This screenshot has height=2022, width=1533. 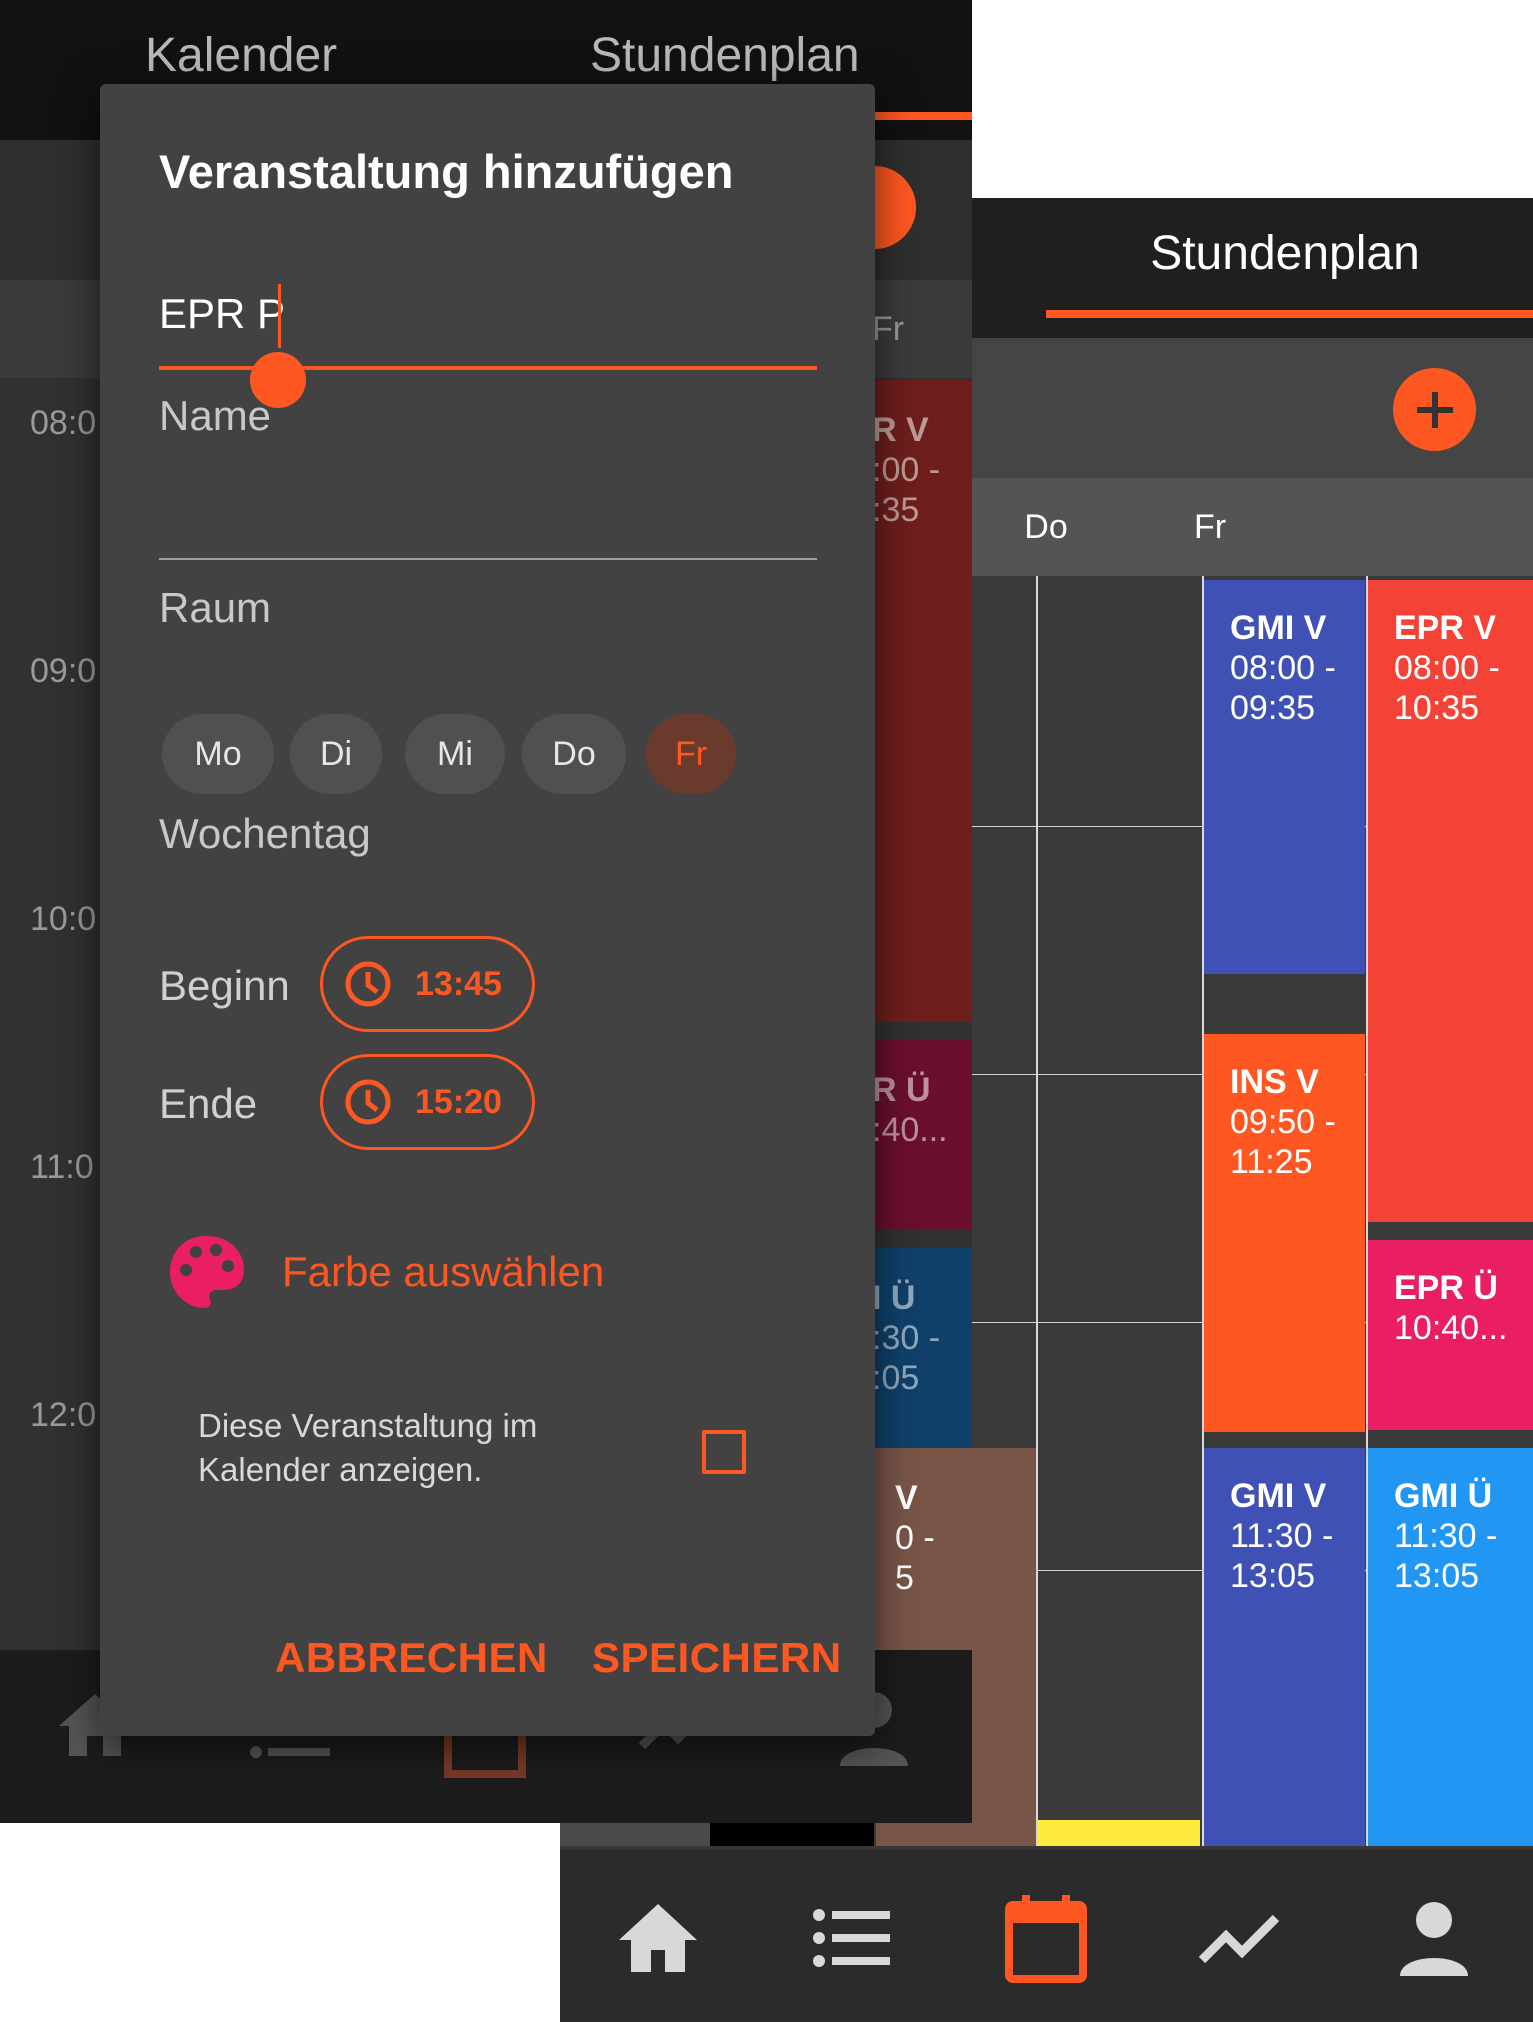 What do you see at coordinates (458, 1101) in the screenshot?
I see `end-time-value: 15:20` at bounding box center [458, 1101].